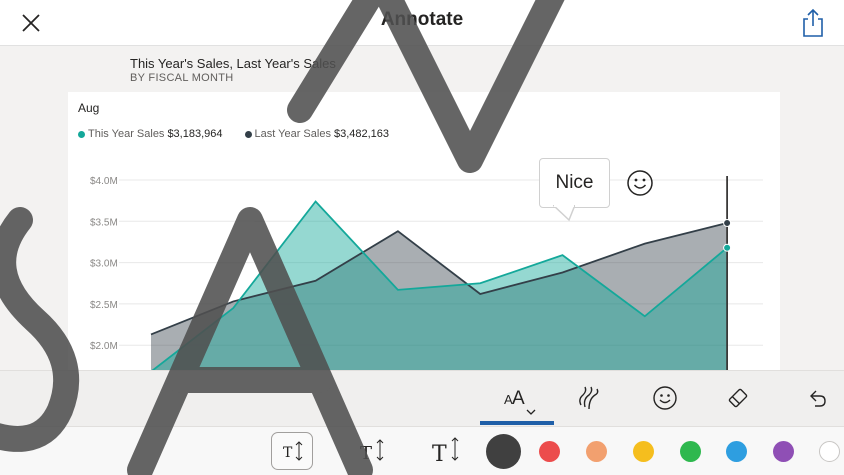  Describe the element at coordinates (182, 78) in the screenshot. I see `chart-subtitle: BY FISCAL MONTH` at that location.